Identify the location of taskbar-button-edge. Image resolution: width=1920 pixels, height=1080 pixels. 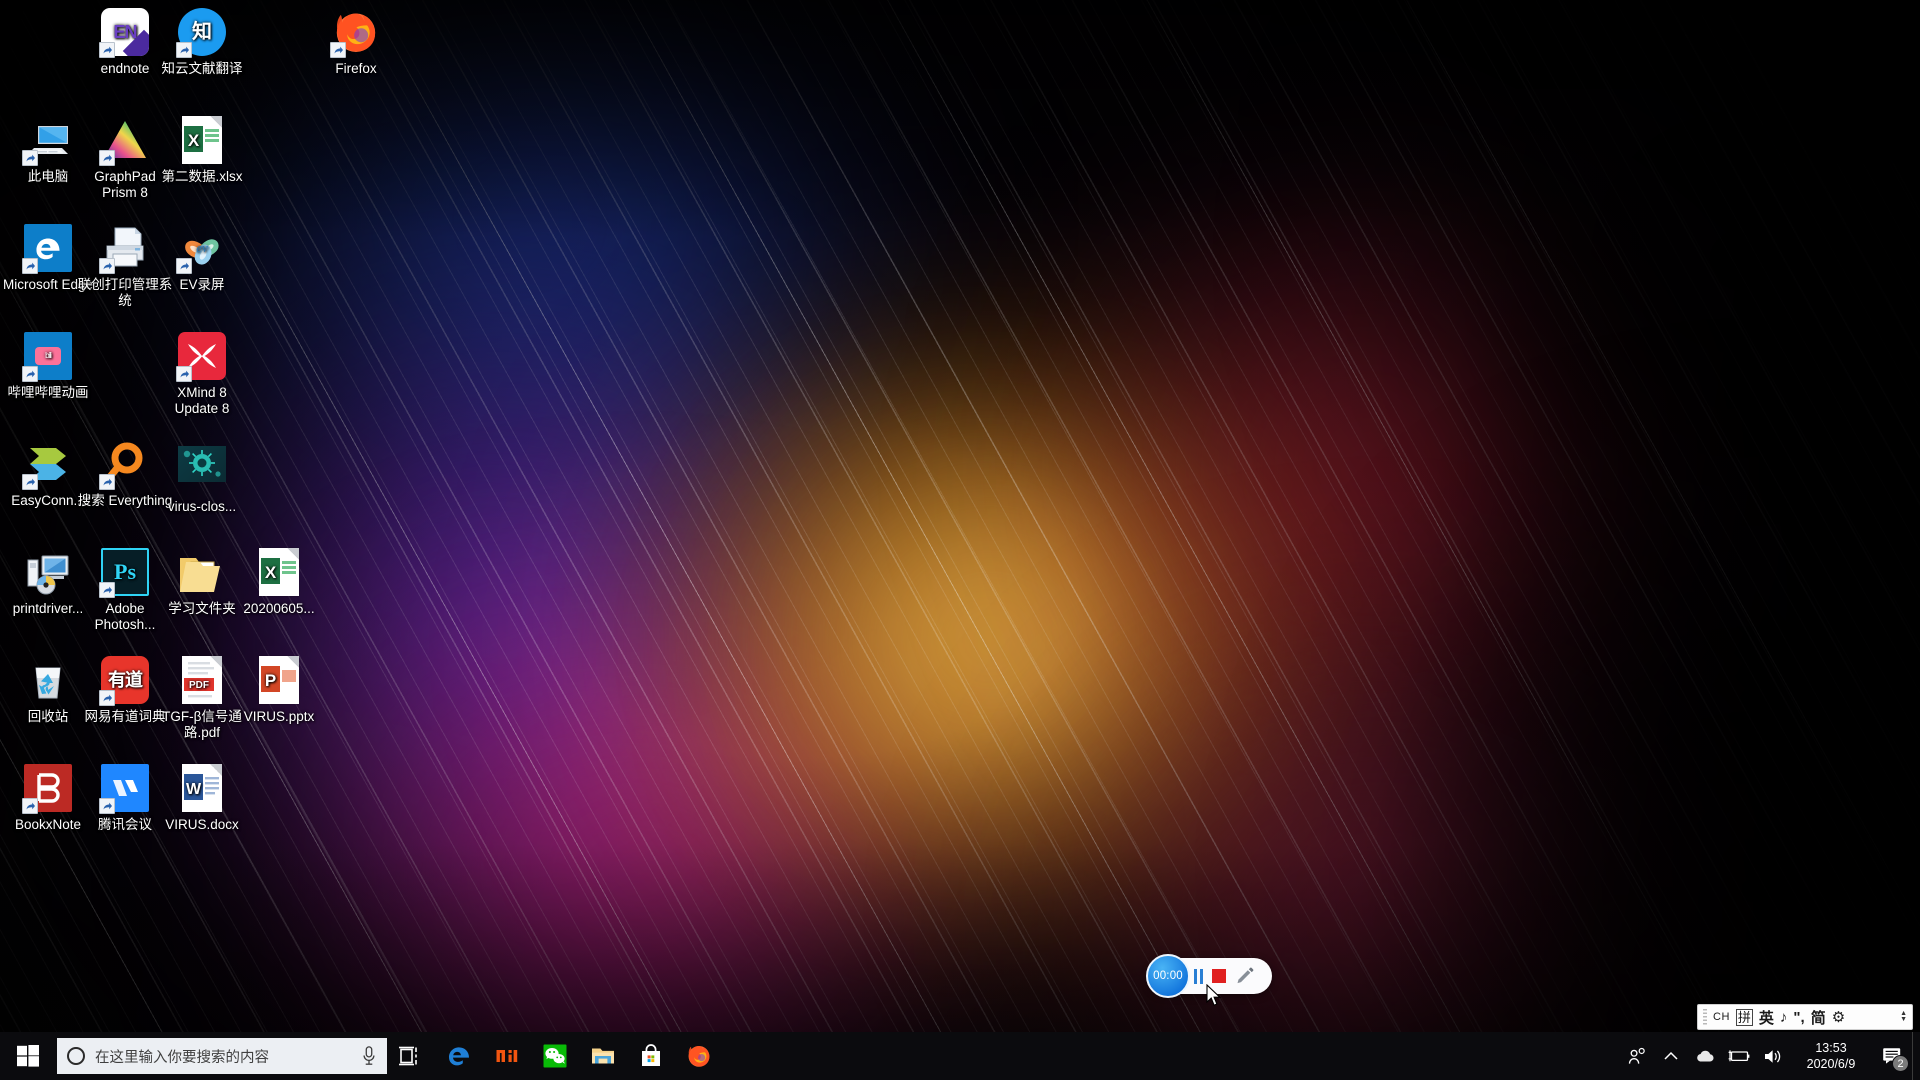
(459, 1056).